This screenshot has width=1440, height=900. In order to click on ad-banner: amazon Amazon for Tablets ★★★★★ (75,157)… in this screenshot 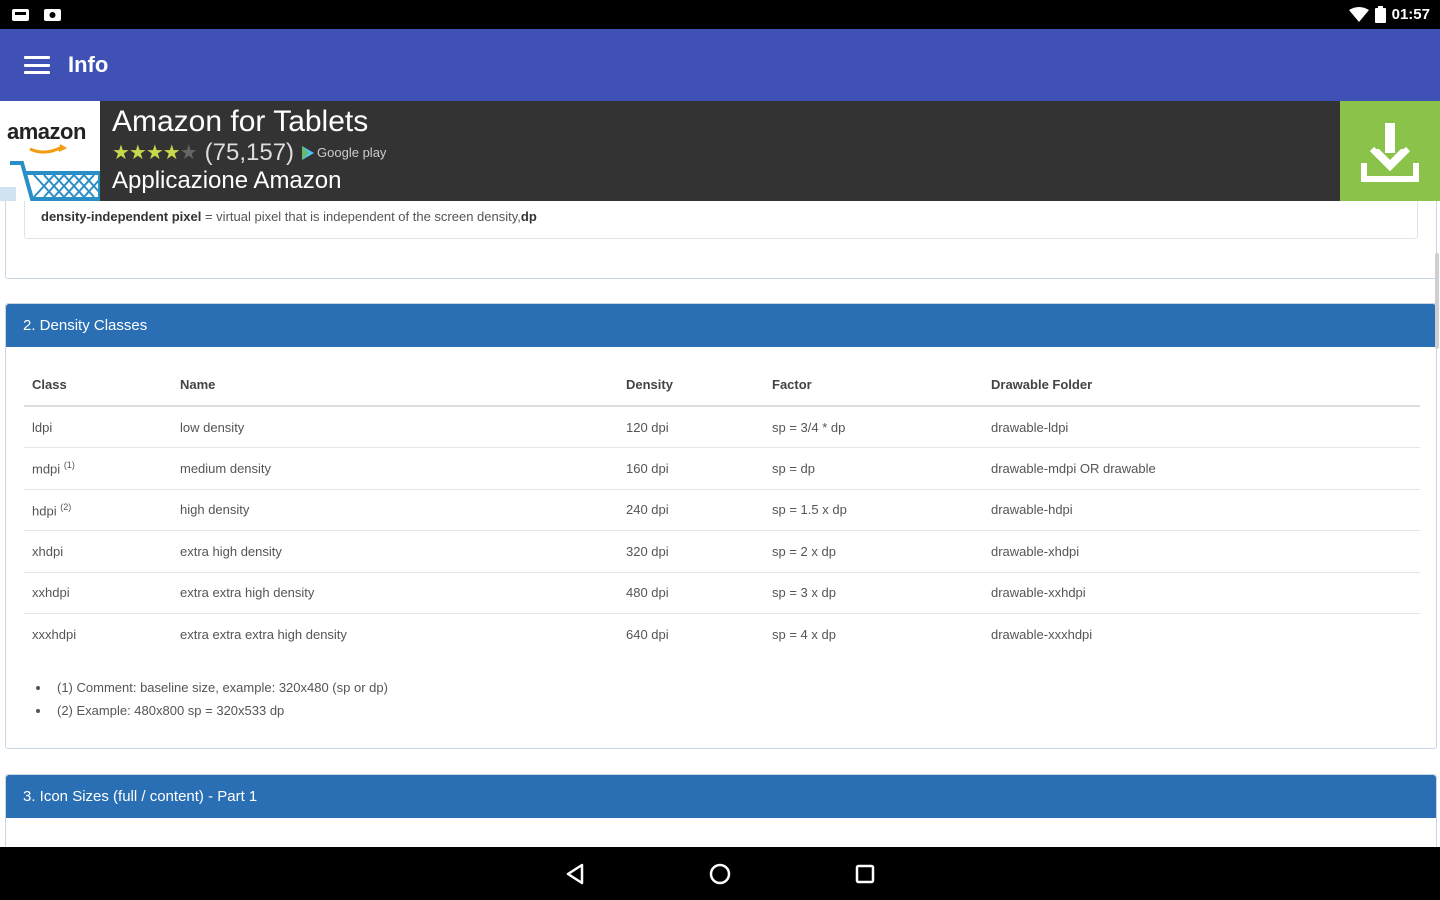, I will do `click(720, 151)`.